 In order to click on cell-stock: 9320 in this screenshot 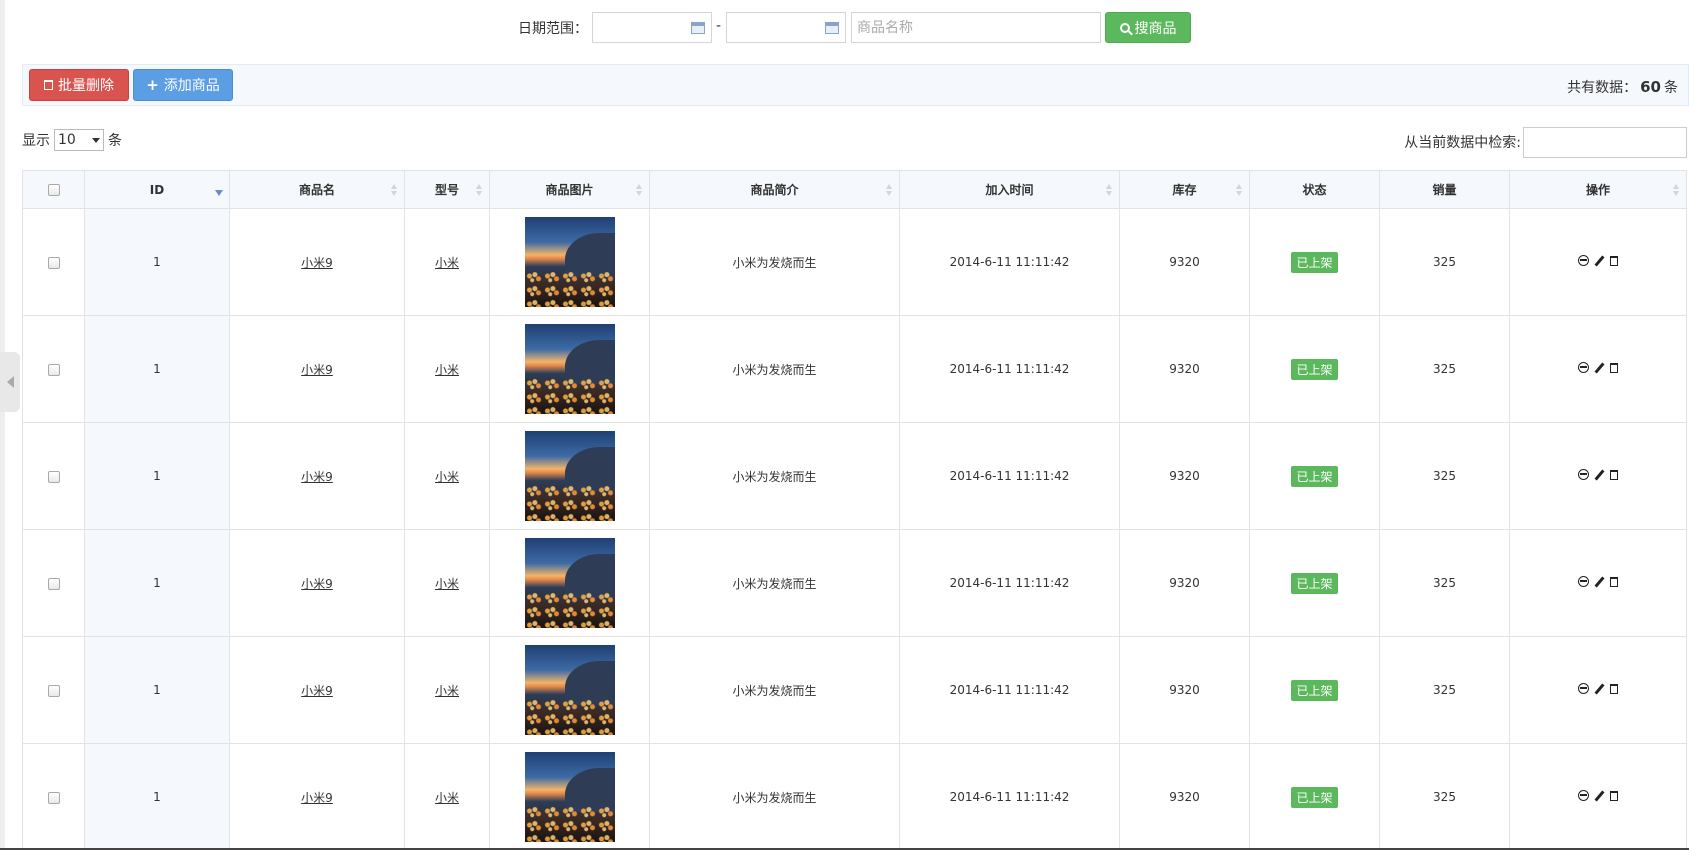, I will do `click(1184, 583)`.